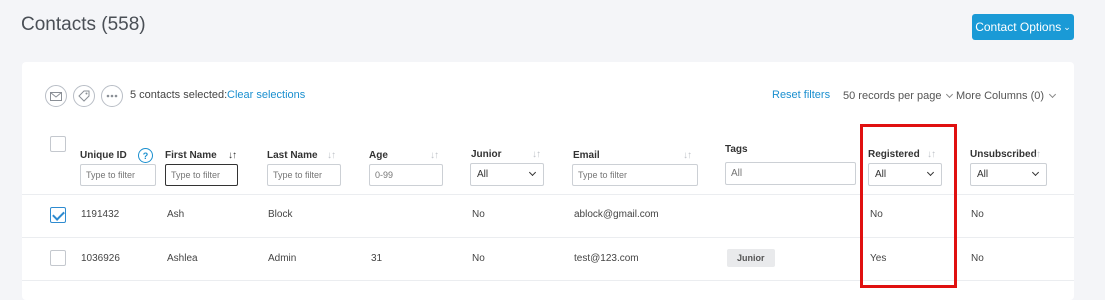 The height and width of the screenshot is (300, 1105). What do you see at coordinates (118, 175) in the screenshot?
I see `unique-id-filter` at bounding box center [118, 175].